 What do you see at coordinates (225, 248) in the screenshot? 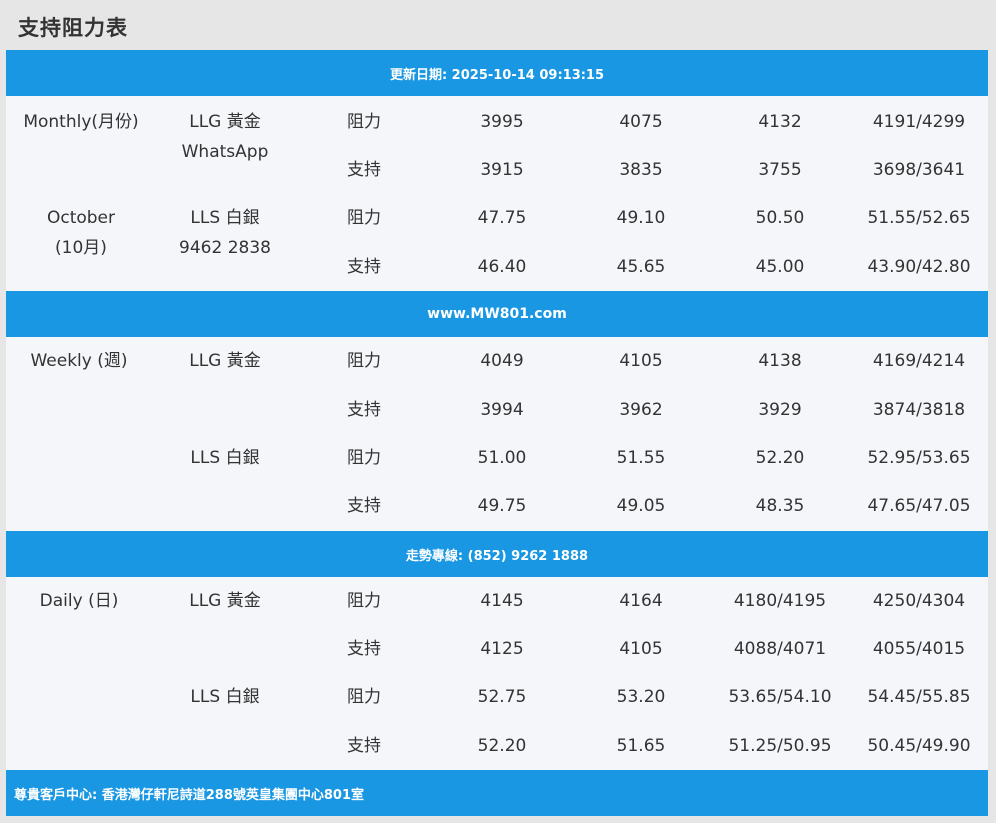
I see `monthly-whatsapp-number: 9462 2838` at bounding box center [225, 248].